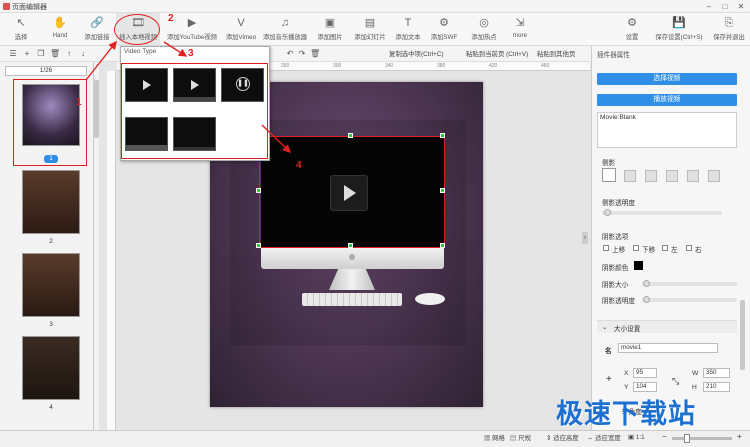 This screenshot has height=447, width=750. I want to click on shadow-alpha-label: 阴影透明度, so click(618, 301).